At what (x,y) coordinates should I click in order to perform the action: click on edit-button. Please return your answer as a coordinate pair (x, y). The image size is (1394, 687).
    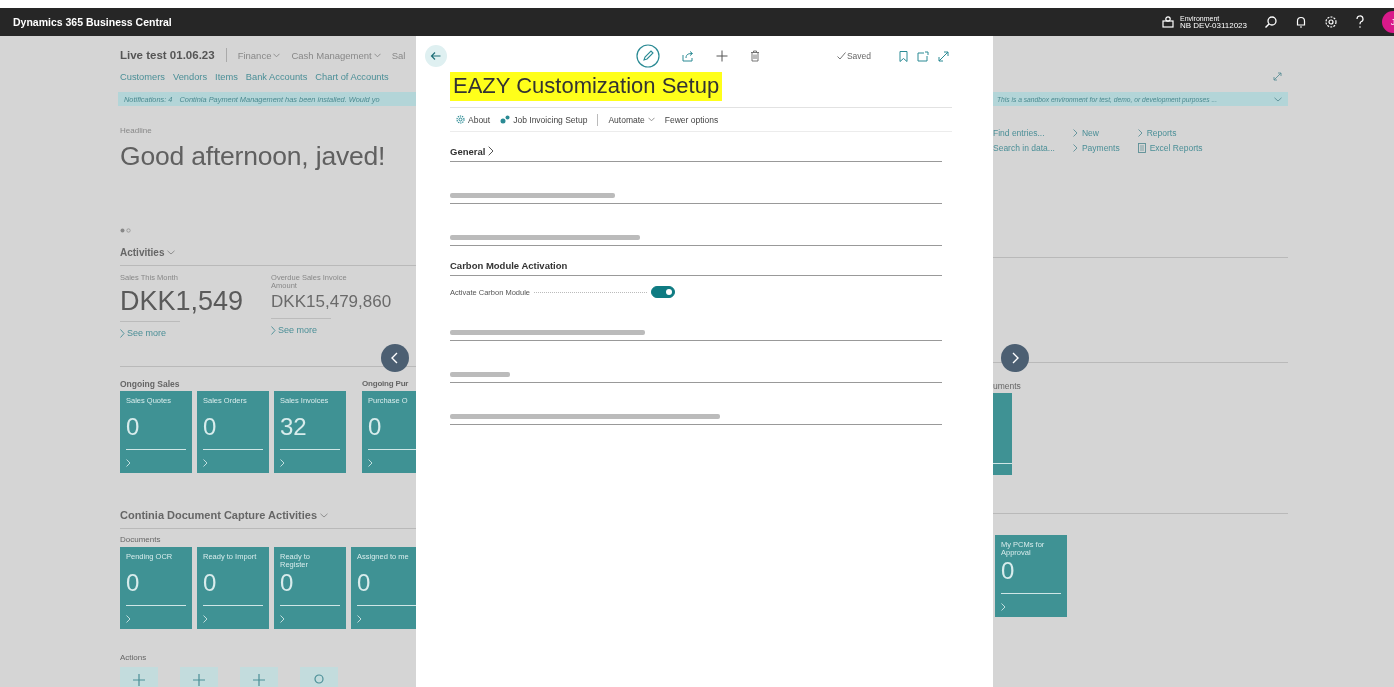
    Looking at the image, I should click on (648, 56).